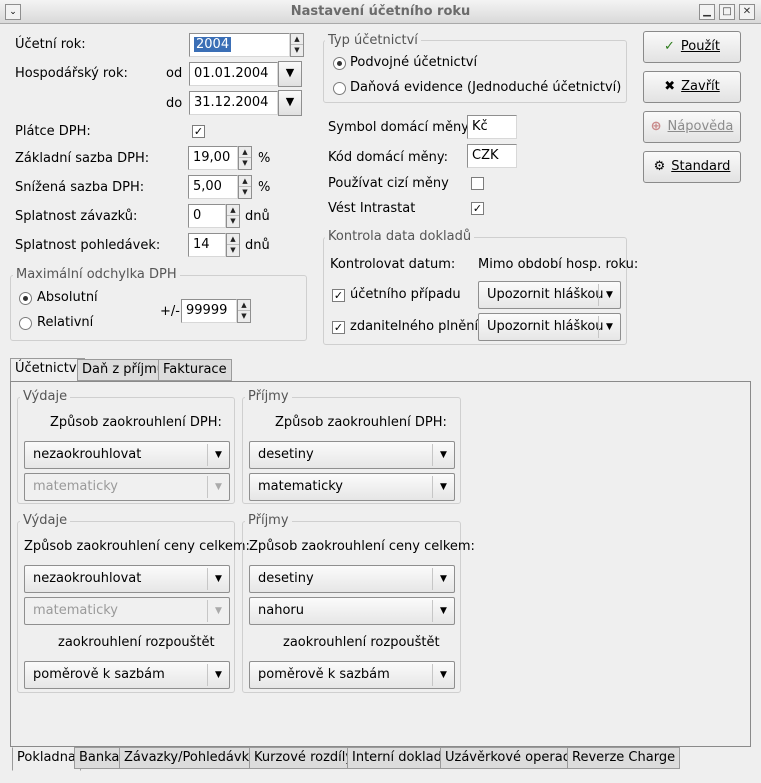  Describe the element at coordinates (511, 758) in the screenshot. I see `tab-uzaverkove-operace: Uzávěrkové operace` at that location.